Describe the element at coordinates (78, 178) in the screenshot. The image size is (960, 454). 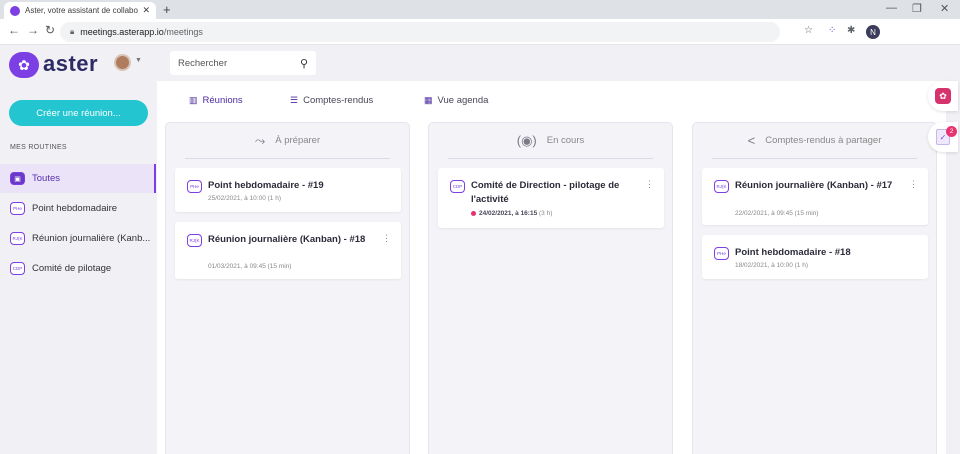
I see `sidebar-item-all: ▣ Toutes` at that location.